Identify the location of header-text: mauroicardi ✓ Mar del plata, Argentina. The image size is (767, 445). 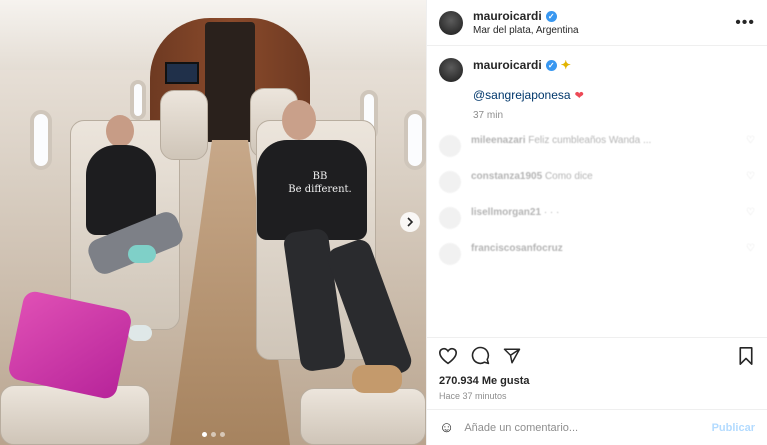
(526, 22).